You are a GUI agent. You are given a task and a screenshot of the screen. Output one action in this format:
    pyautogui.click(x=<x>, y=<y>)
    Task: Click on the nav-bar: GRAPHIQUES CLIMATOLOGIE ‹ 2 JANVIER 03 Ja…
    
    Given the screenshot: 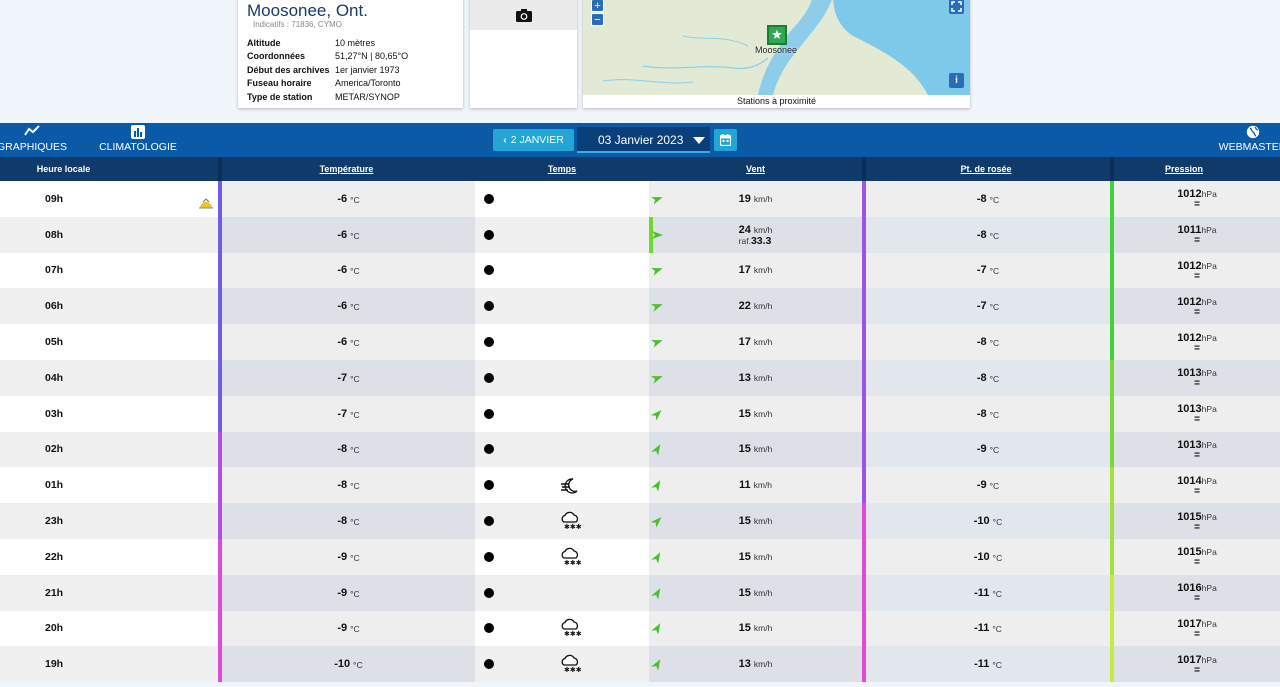 What is the action you would take?
    pyautogui.click(x=640, y=140)
    